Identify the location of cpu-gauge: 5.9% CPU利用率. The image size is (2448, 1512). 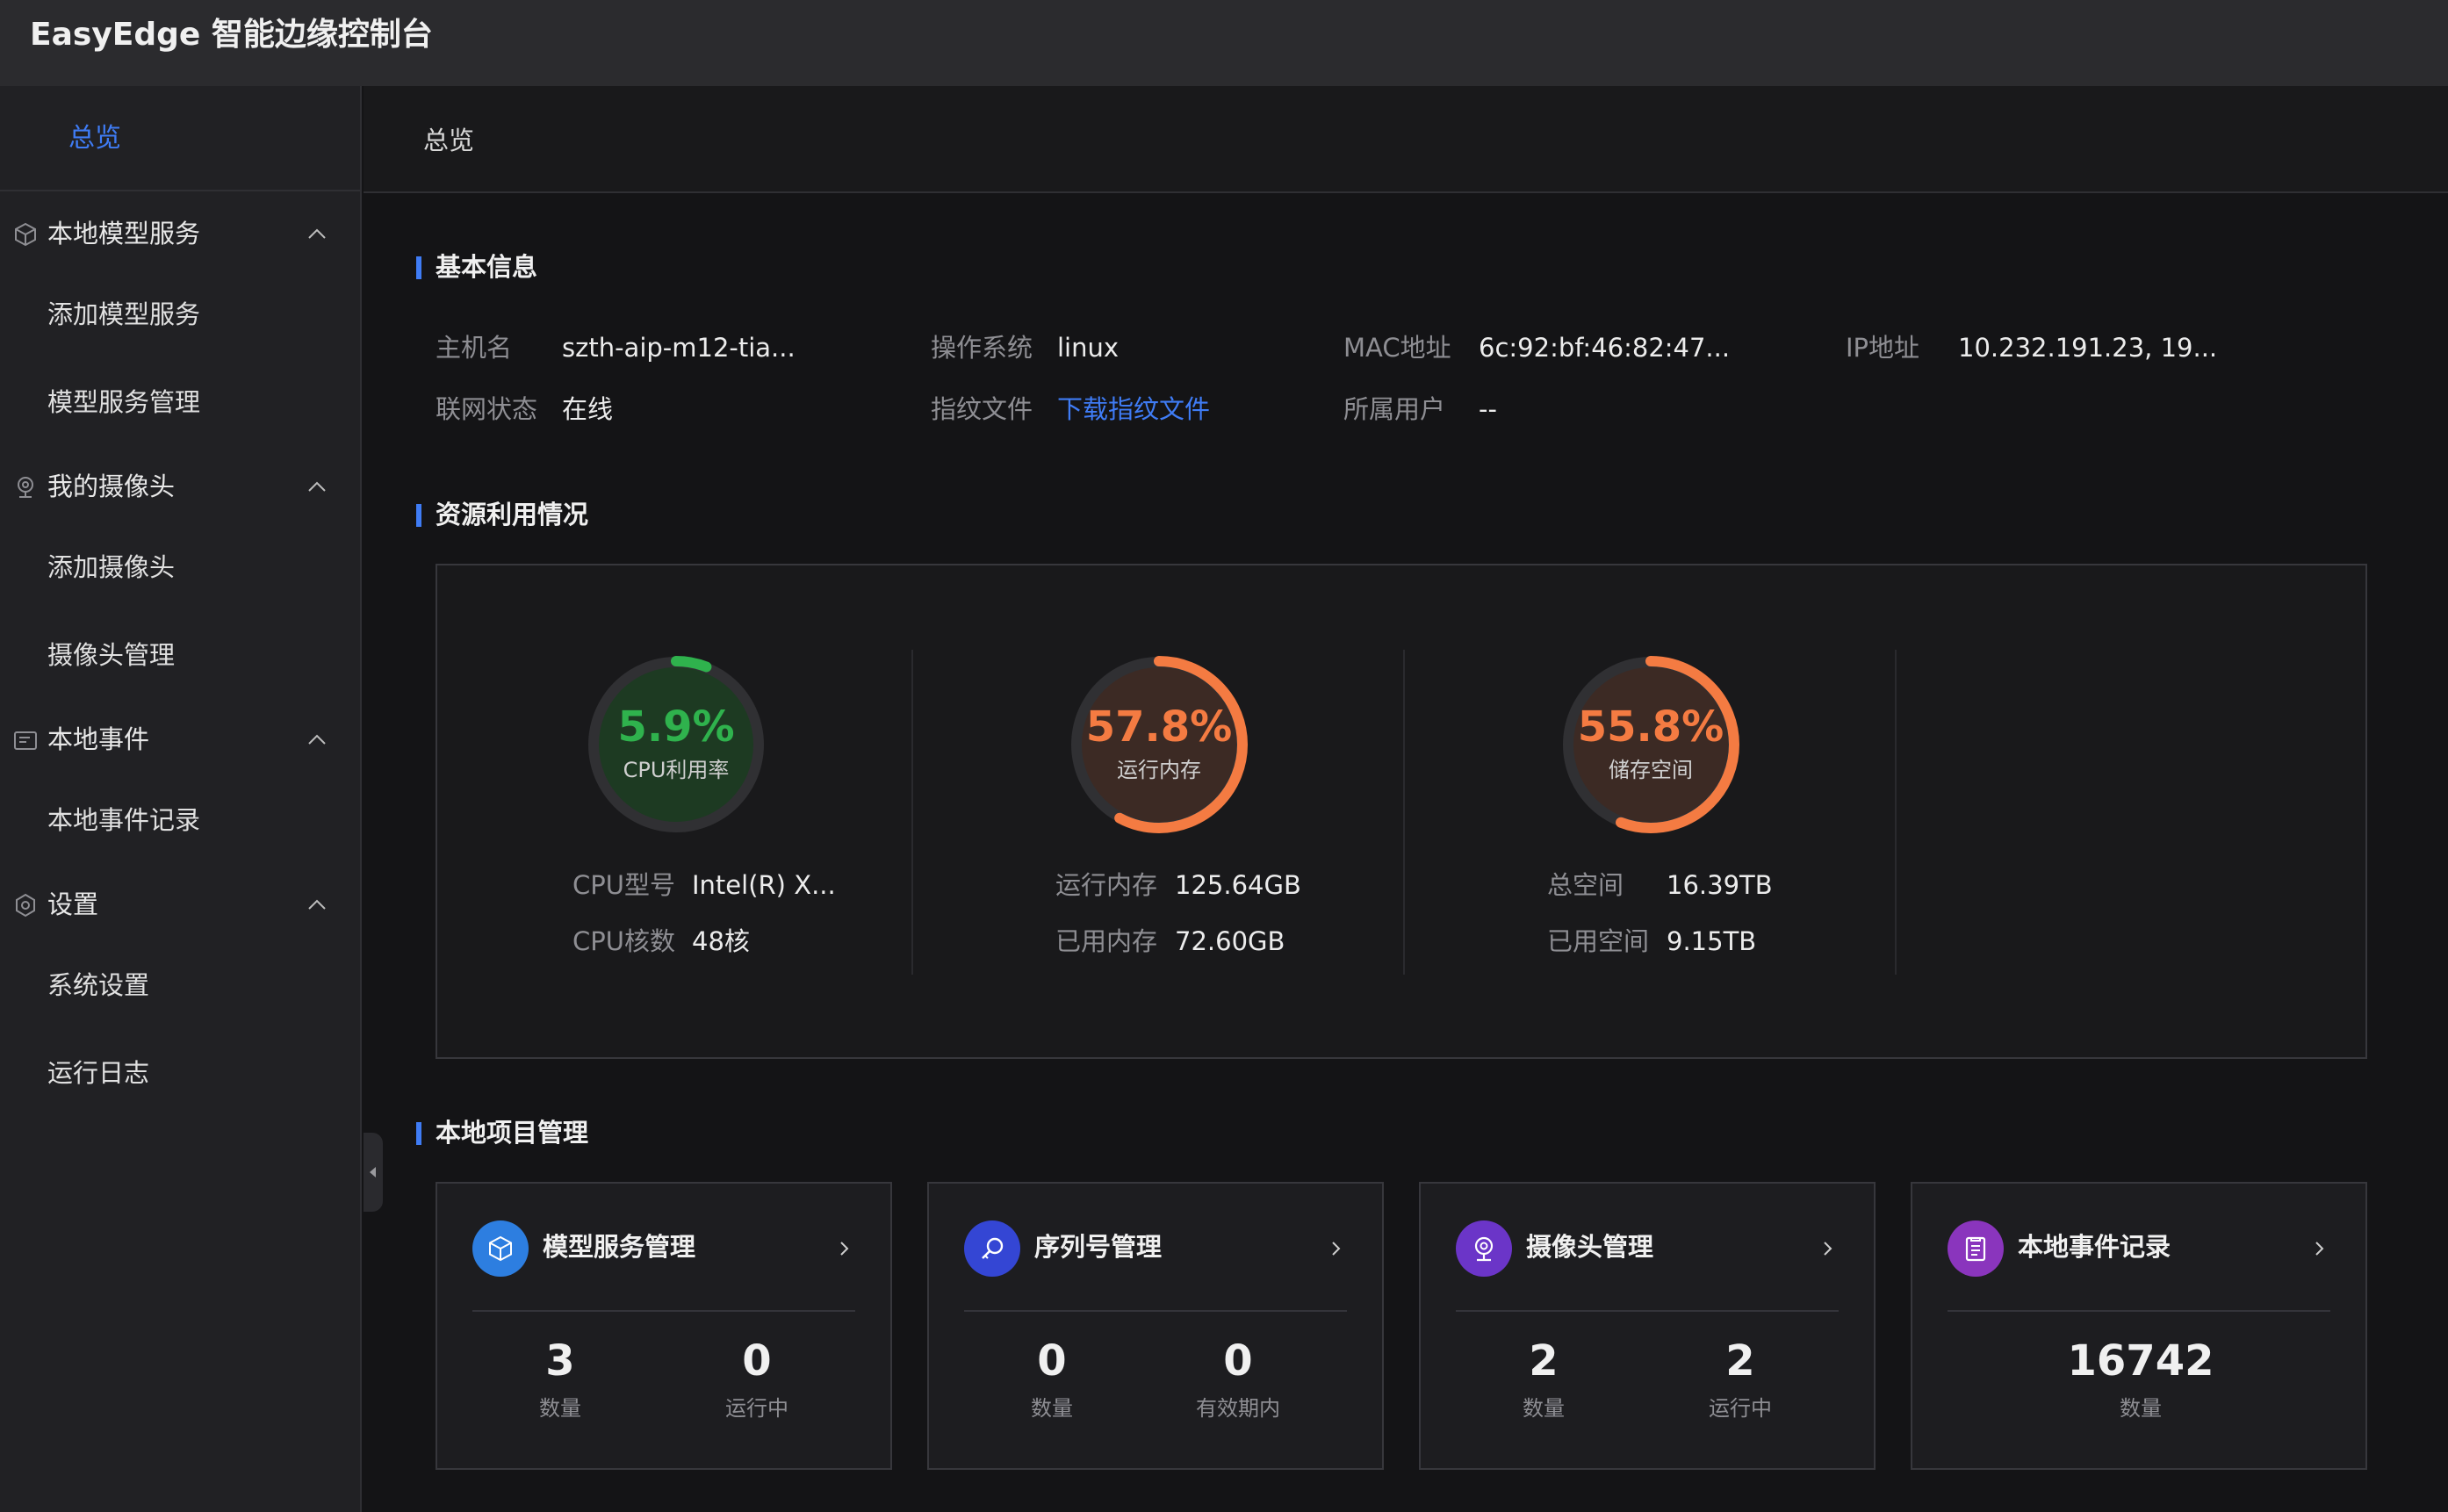
(676, 744).